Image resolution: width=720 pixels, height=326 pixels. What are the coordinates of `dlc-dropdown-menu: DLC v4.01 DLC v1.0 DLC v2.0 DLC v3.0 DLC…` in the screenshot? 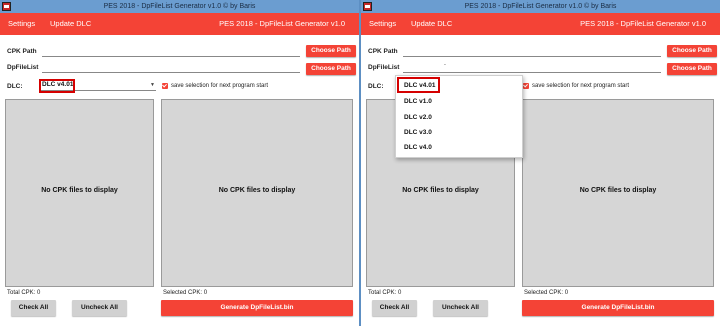 It's located at (459, 116).